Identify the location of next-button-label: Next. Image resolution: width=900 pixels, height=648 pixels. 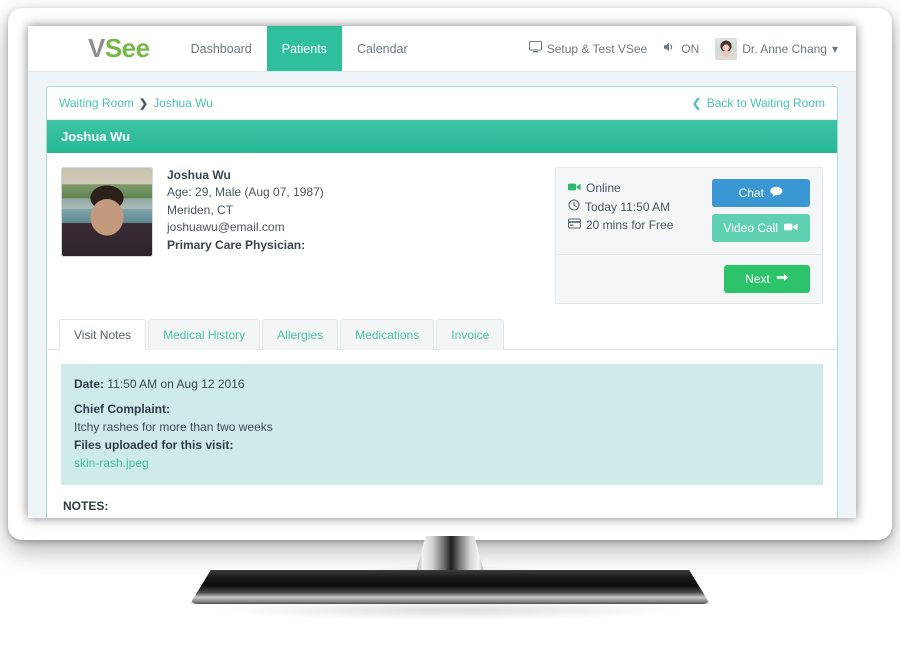
(757, 279).